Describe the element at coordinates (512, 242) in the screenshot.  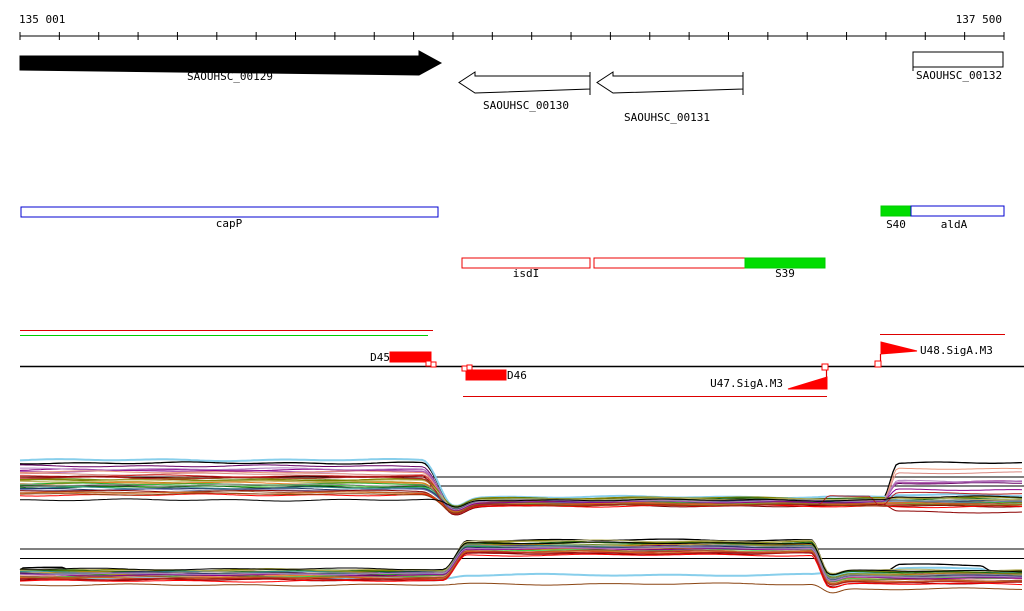
I see `operon-annotation-track: capP isdI S39 S40 aldA` at that location.